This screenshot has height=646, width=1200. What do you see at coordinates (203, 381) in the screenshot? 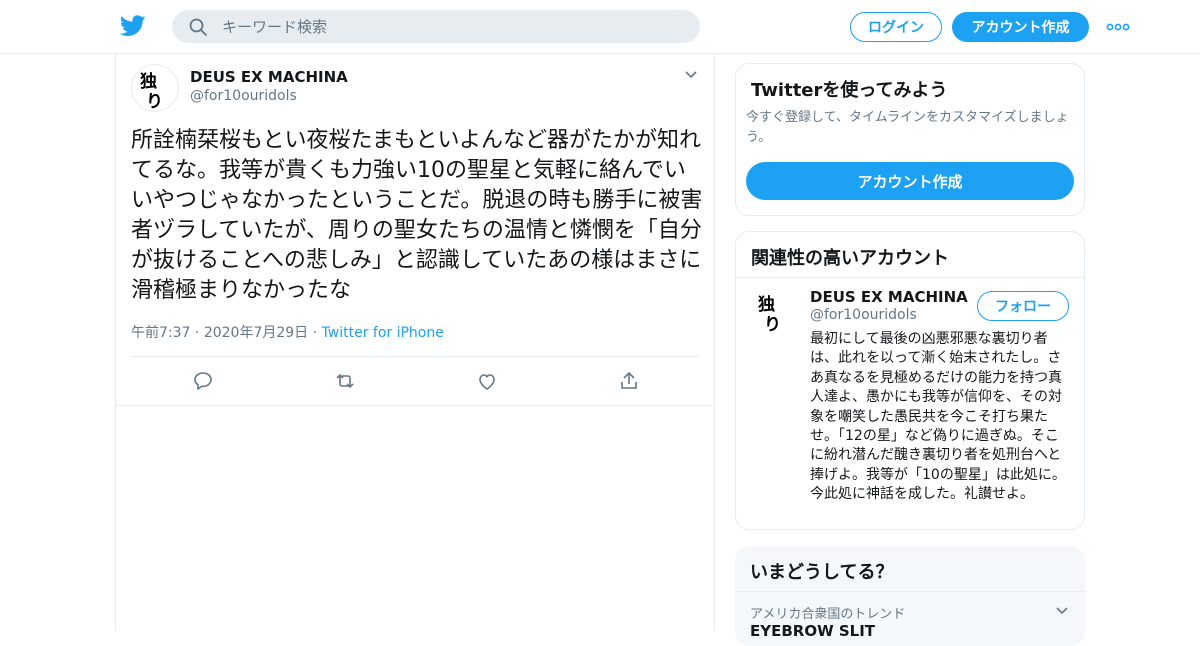
I see `reply-icon` at bounding box center [203, 381].